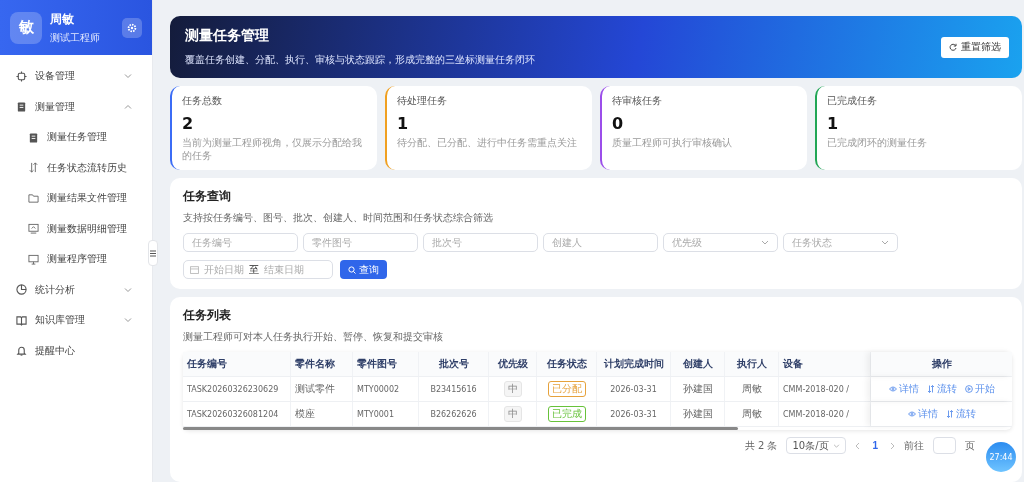 The width and height of the screenshot is (1024, 482). I want to click on submenu-item: 测量任务管理, so click(76, 137).